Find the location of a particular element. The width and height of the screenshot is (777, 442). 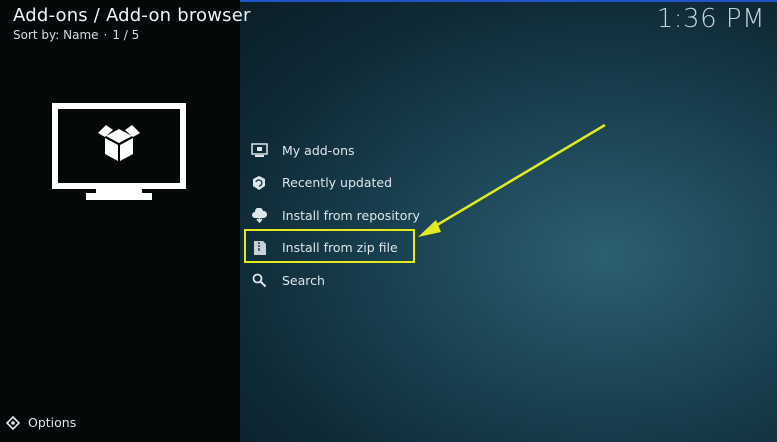

options-label: Options is located at coordinates (52, 422).